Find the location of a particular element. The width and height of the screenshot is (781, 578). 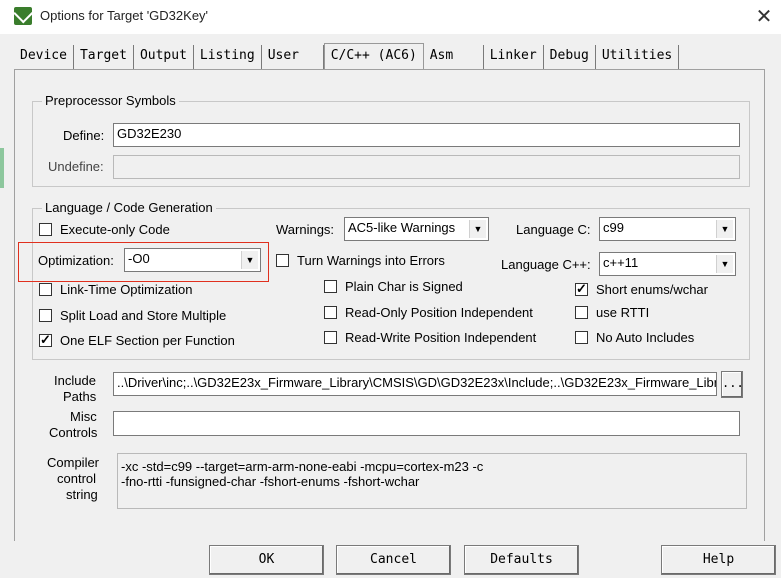

language-c-select: c99 ▼ is located at coordinates (667, 229).